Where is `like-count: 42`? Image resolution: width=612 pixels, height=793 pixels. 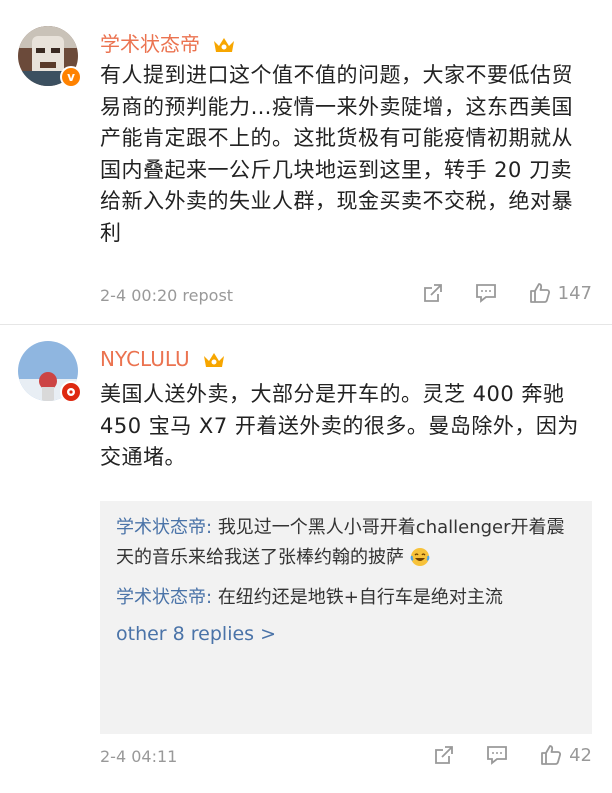
like-count: 42 is located at coordinates (580, 755).